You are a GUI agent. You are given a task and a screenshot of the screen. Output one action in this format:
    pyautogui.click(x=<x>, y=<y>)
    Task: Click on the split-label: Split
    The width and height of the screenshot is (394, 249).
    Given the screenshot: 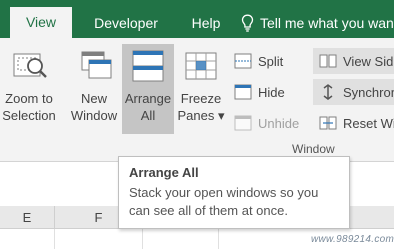 What is the action you would take?
    pyautogui.click(x=271, y=61)
    